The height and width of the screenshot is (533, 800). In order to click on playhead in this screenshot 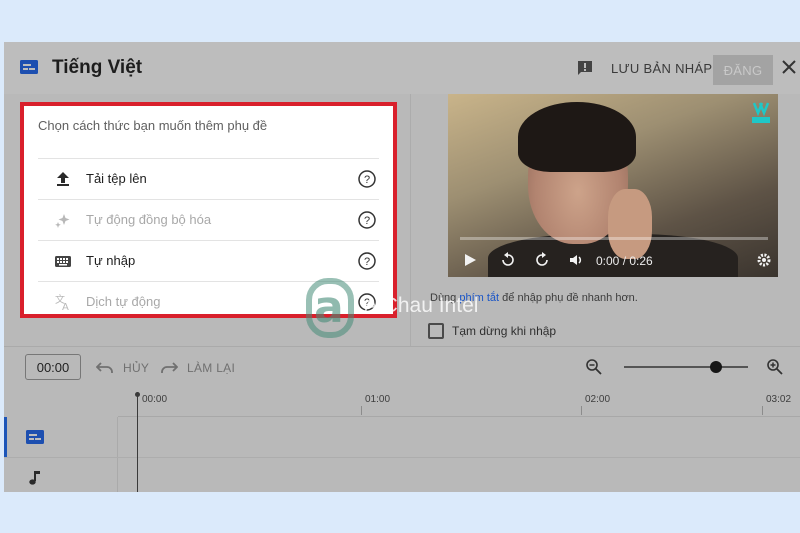, I will do `click(137, 442)`.